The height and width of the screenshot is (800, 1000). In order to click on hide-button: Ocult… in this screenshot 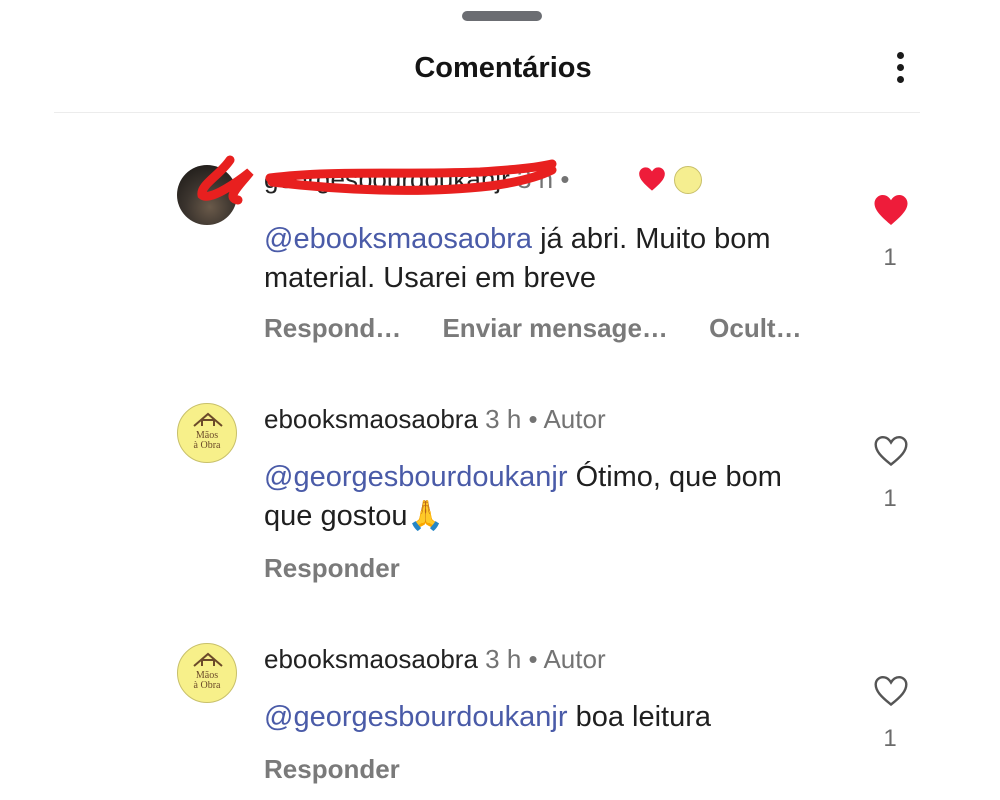, I will do `click(755, 328)`.